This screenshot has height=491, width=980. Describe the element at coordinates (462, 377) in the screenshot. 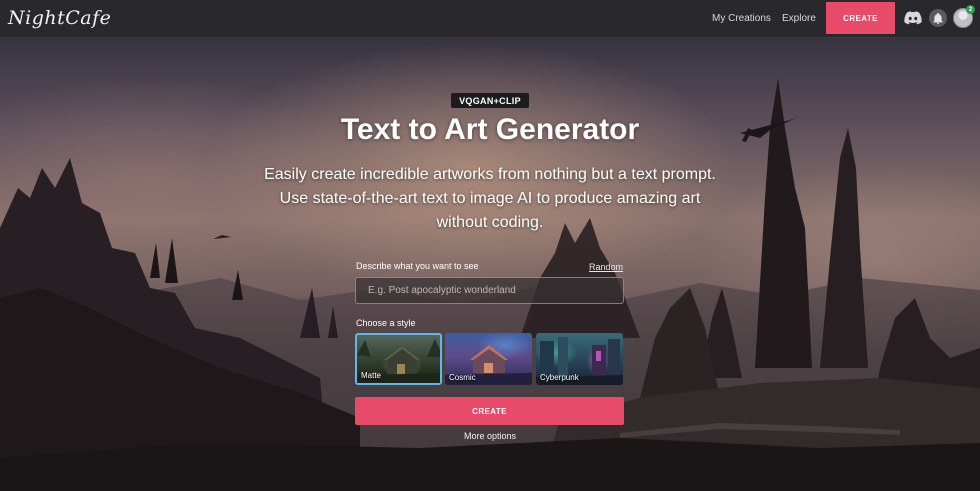

I see `style-name: Cosmic` at that location.